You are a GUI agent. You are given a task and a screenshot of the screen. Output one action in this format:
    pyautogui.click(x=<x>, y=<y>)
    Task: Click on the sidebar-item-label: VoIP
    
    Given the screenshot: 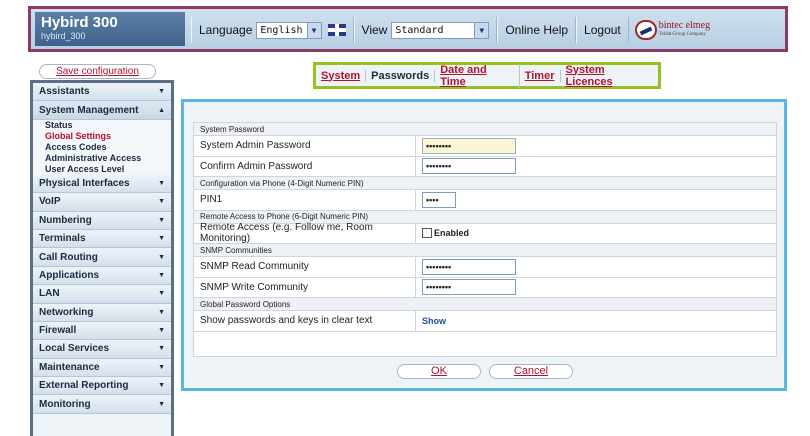 What is the action you would take?
    pyautogui.click(x=50, y=202)
    